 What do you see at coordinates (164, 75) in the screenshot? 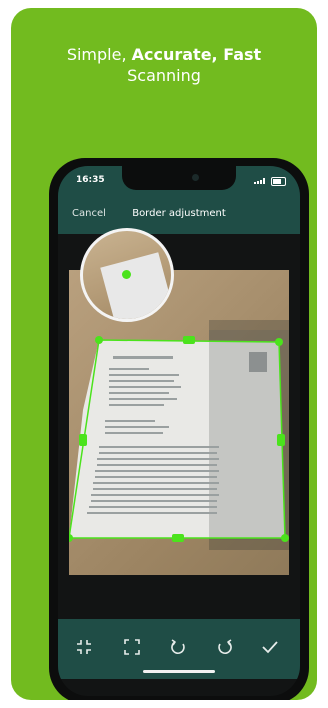
I see `headline-line-2: Scanning` at bounding box center [164, 75].